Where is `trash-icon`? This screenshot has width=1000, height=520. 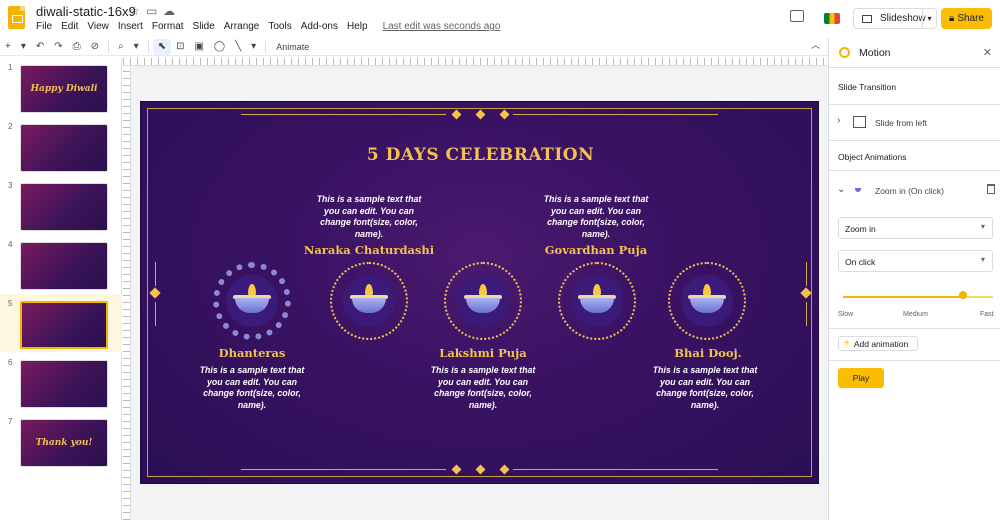
trash-icon is located at coordinates (991, 189).